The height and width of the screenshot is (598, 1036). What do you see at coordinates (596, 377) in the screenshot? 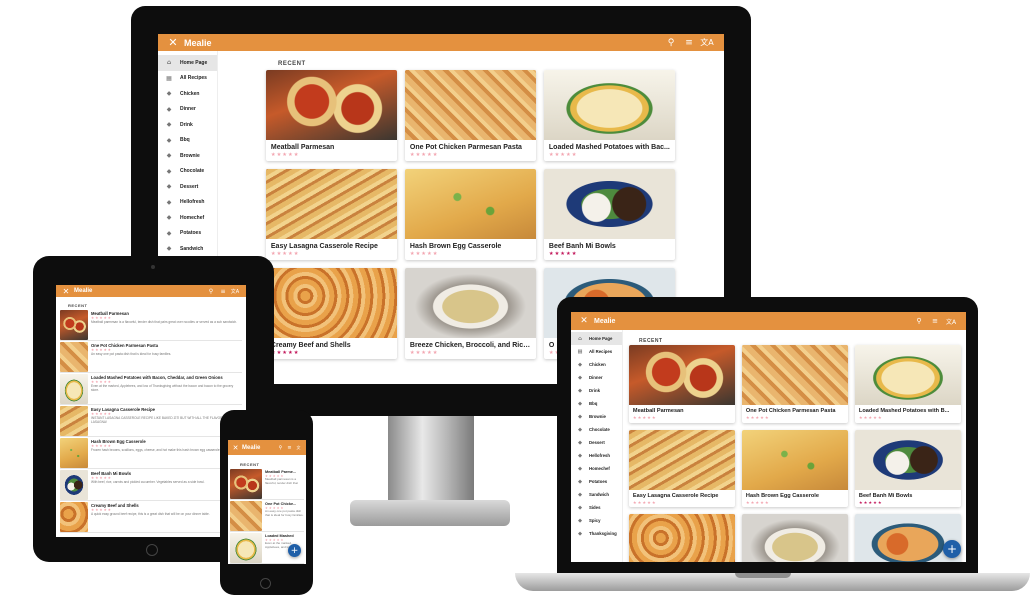
I see `sidebar-item-dinner: ◆ Dinner` at bounding box center [596, 377].